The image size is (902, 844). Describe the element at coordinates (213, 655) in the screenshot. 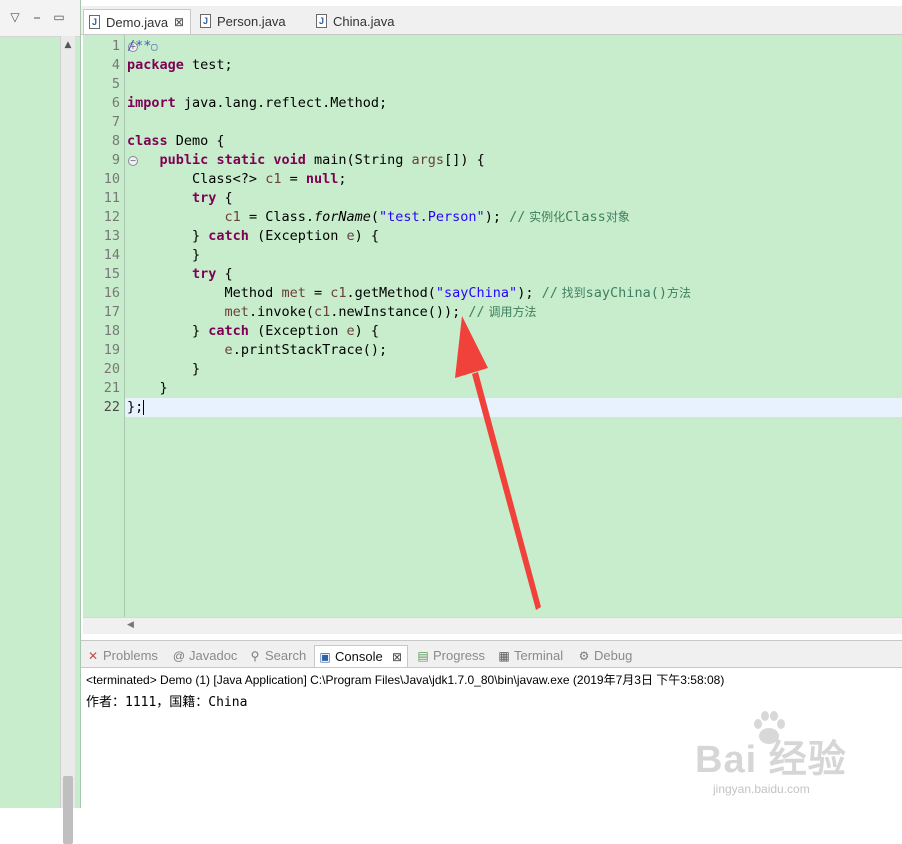

I see `tab-label: Javadoc` at that location.